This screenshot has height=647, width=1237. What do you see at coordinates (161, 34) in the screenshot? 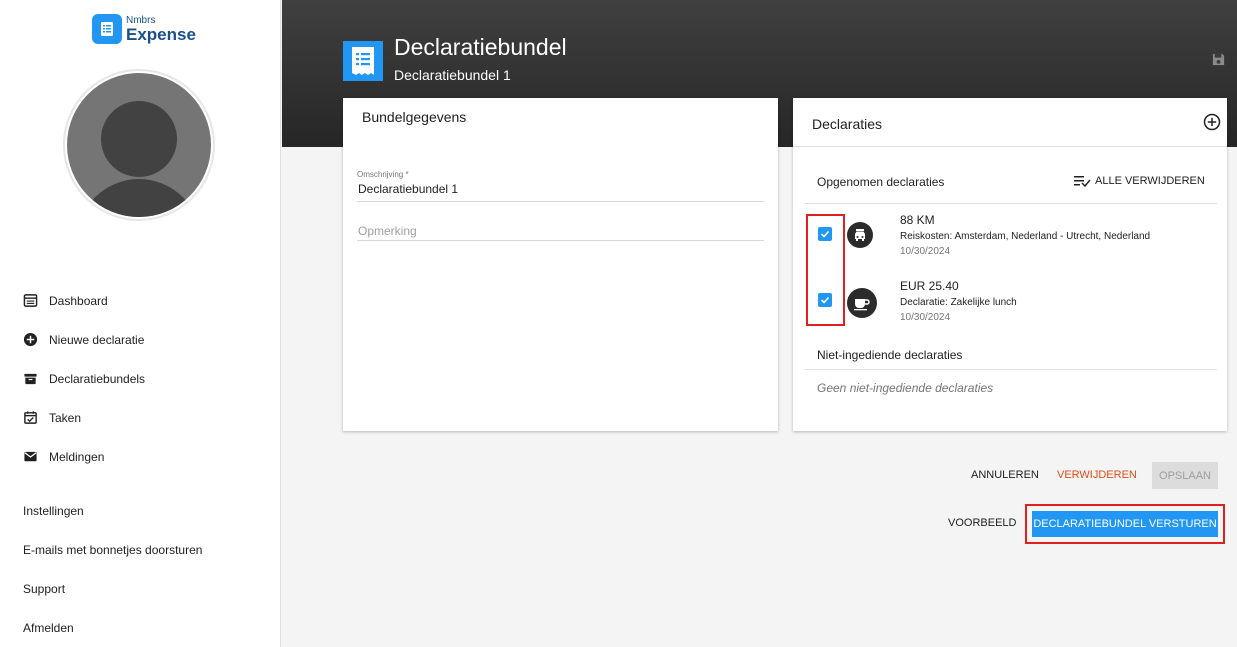
I see `logo-brand-big: Expense` at bounding box center [161, 34].